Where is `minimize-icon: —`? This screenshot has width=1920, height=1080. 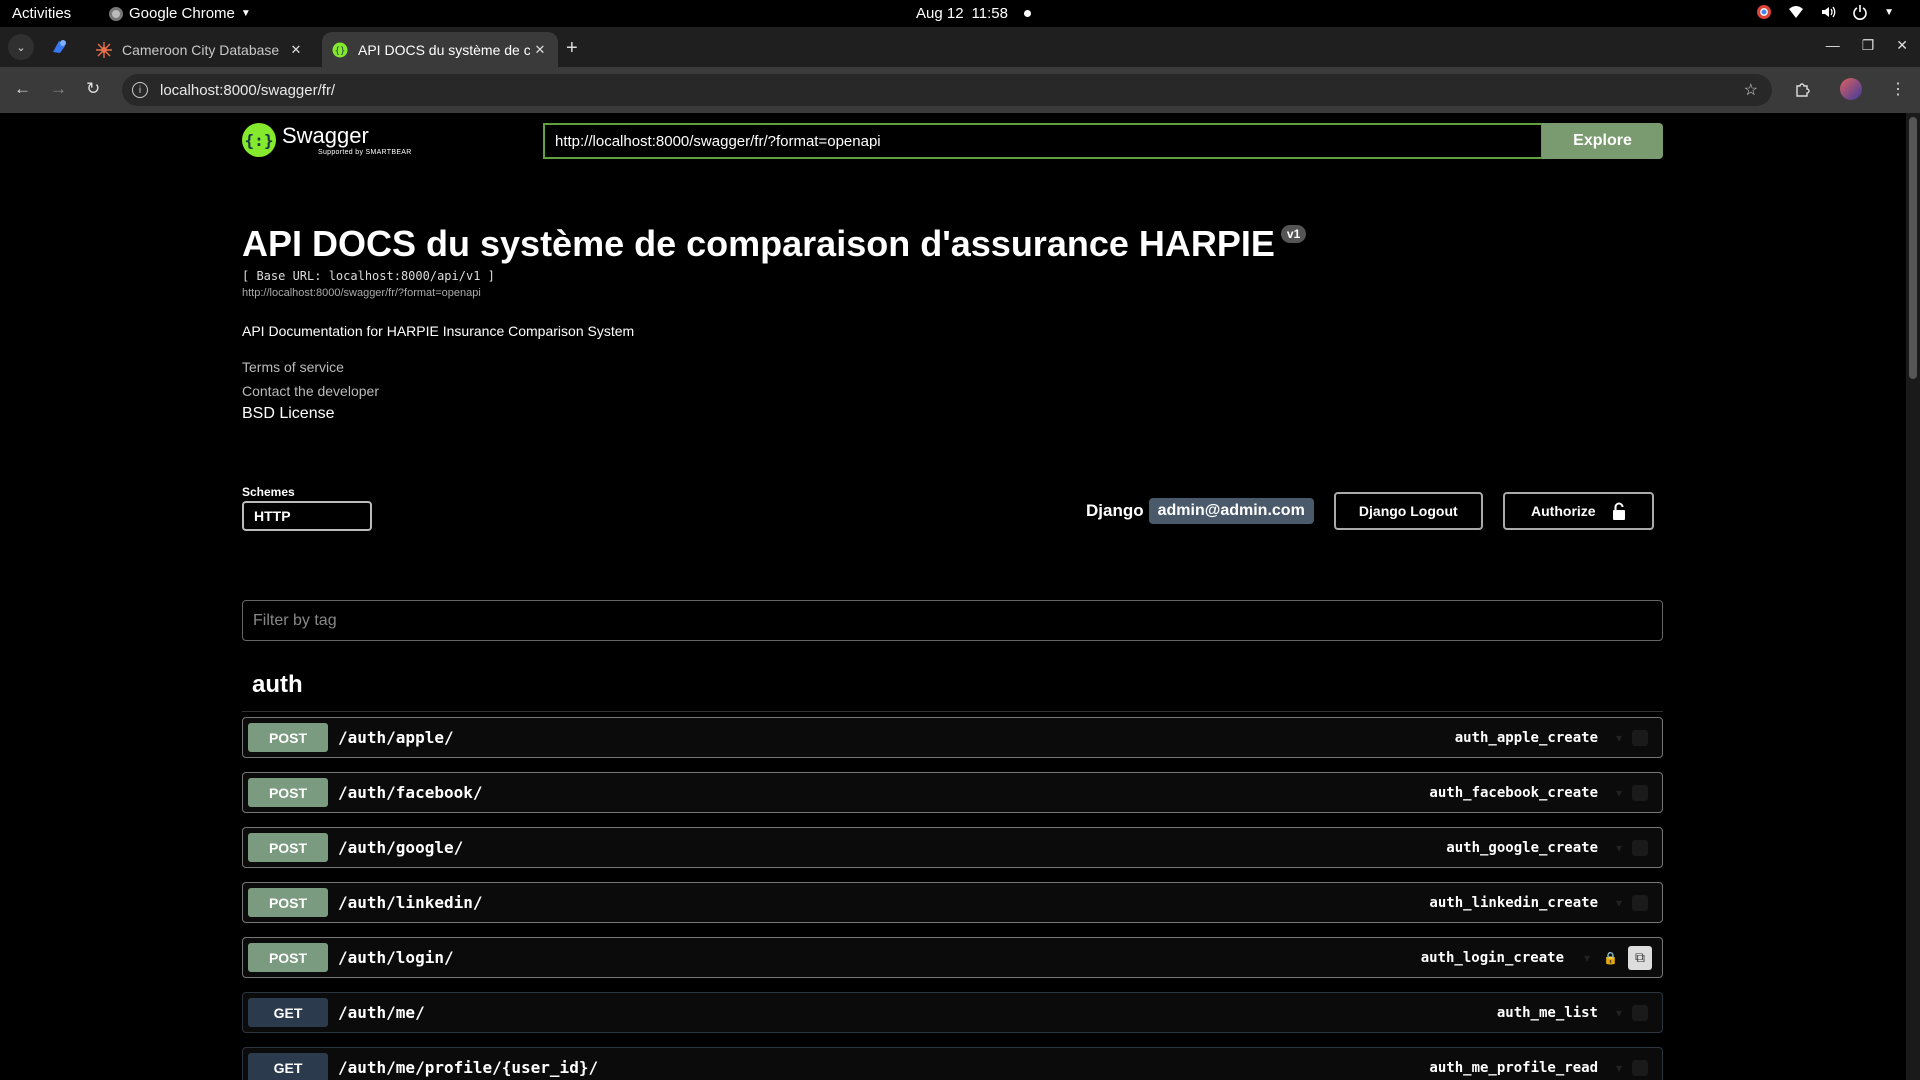
minimize-icon: — is located at coordinates (1833, 45).